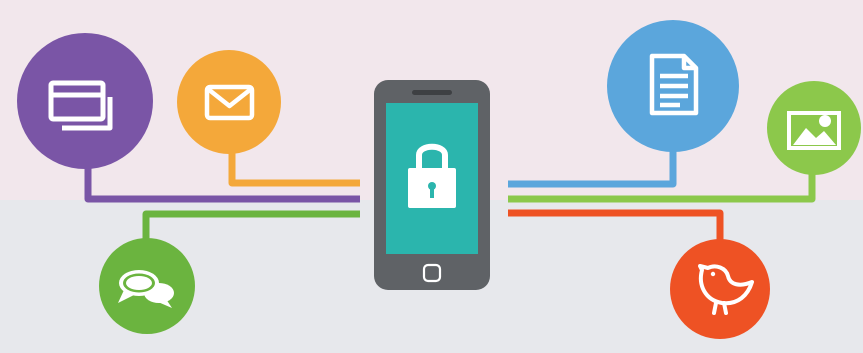 The width and height of the screenshot is (863, 353). Describe the element at coordinates (432, 185) in the screenshot. I see `smartphone` at that location.